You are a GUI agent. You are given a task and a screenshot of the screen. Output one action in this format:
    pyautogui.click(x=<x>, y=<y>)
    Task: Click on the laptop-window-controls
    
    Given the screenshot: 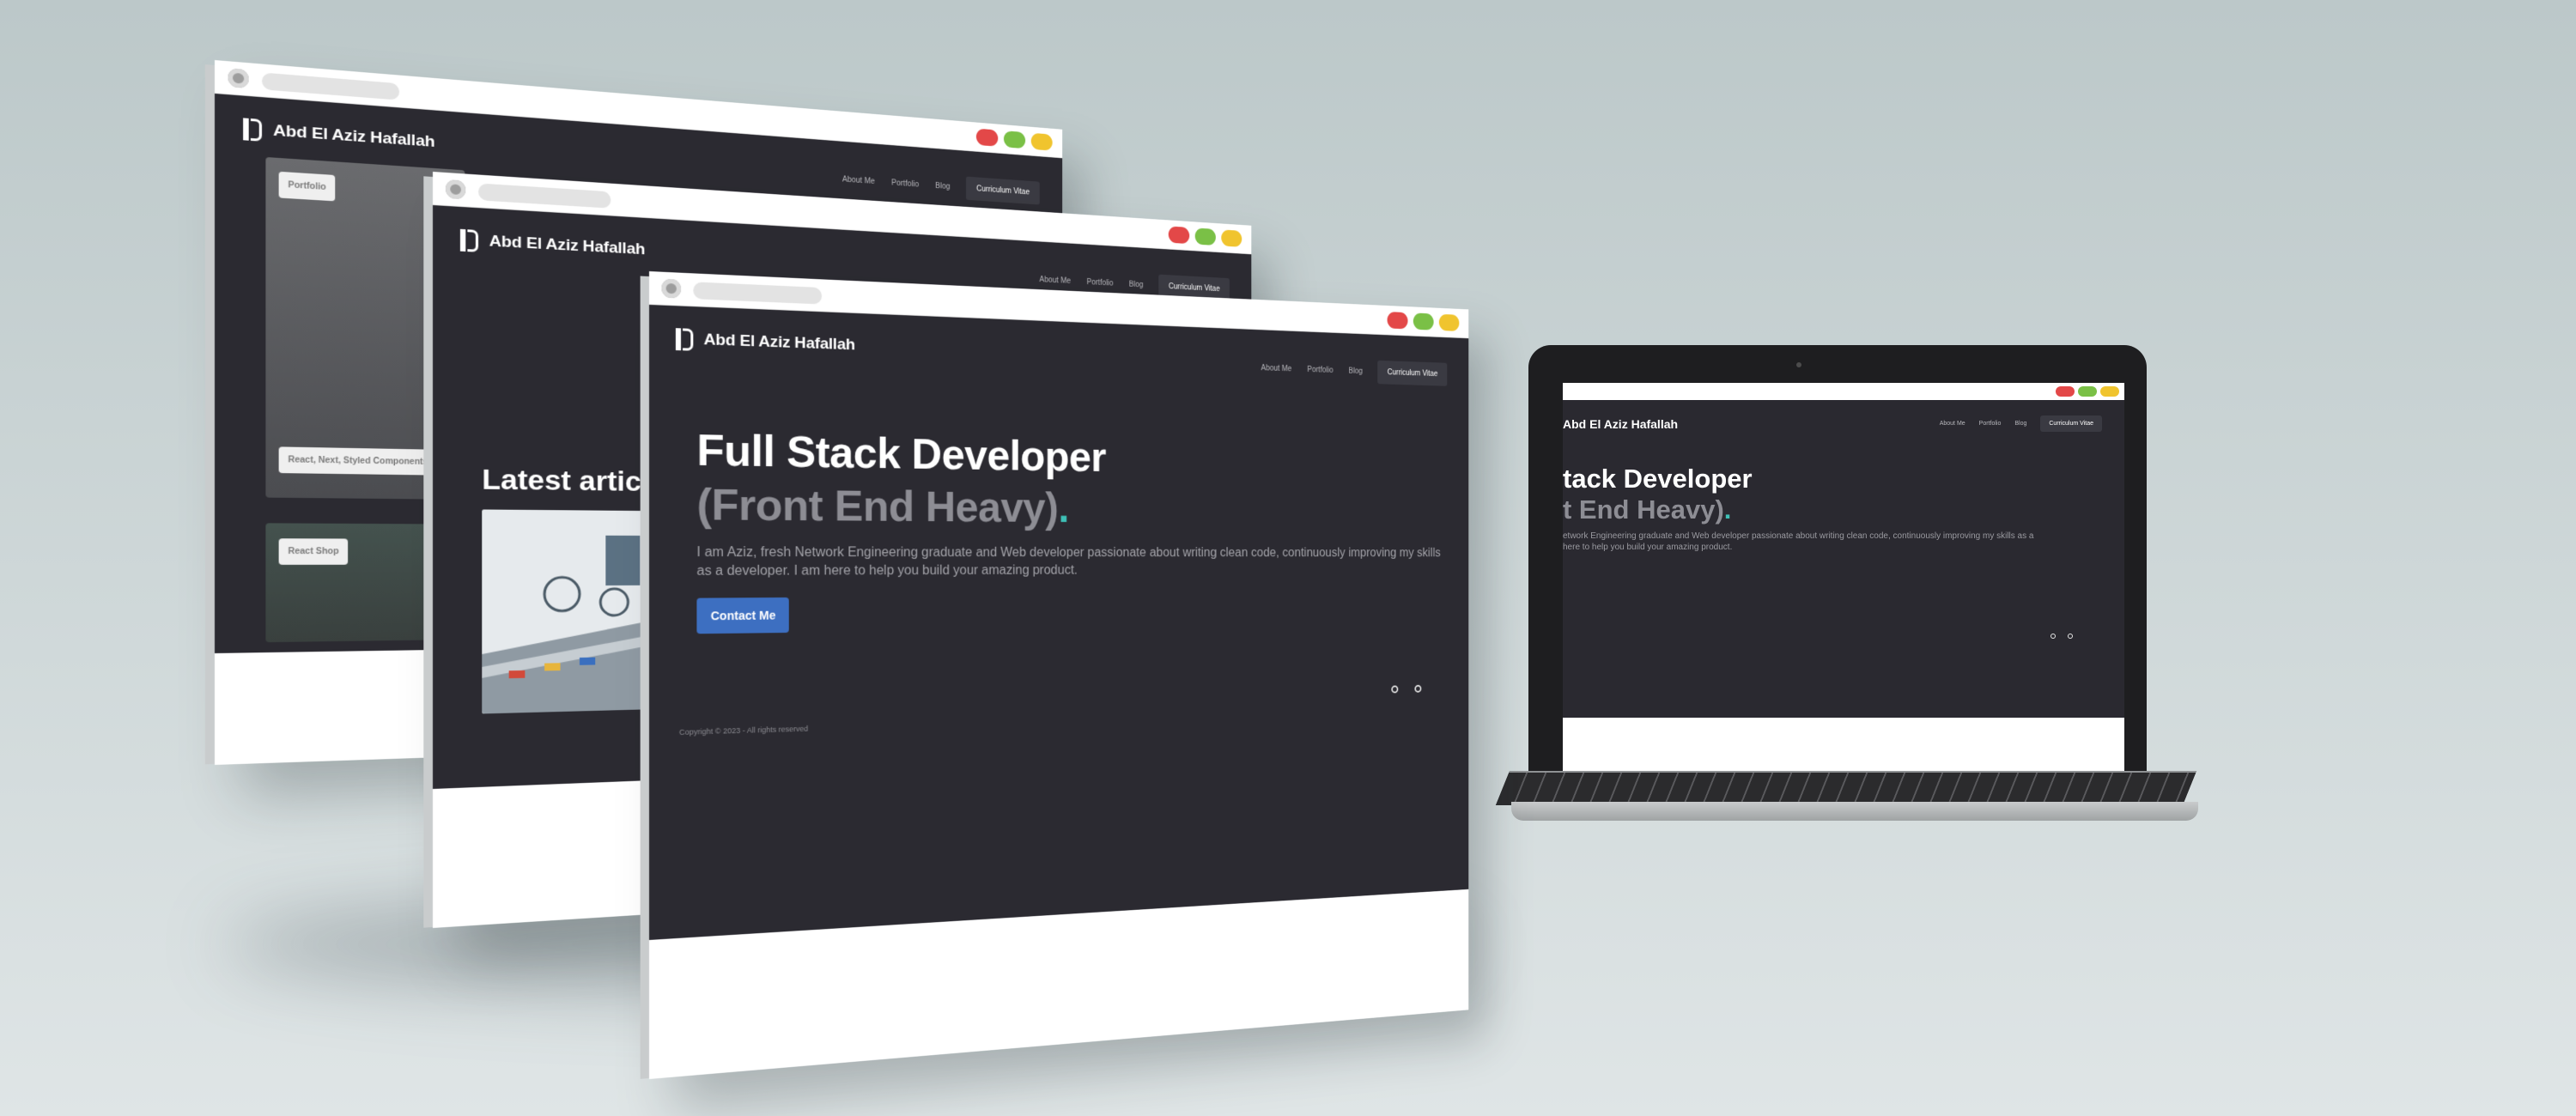 What is the action you would take?
    pyautogui.click(x=2087, y=391)
    